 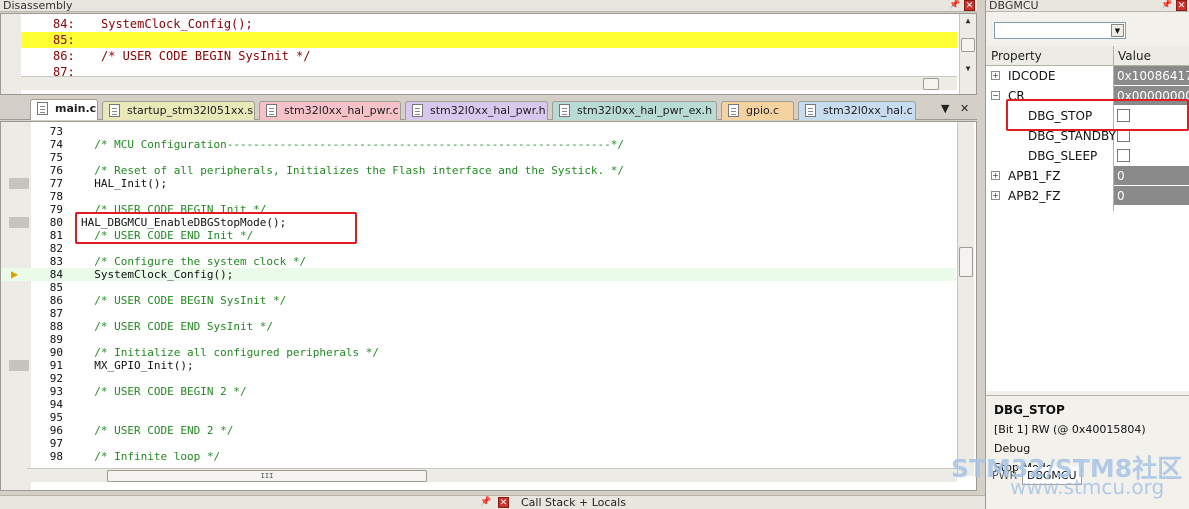 What do you see at coordinates (56, 378) in the screenshot?
I see `line-number: 92` at bounding box center [56, 378].